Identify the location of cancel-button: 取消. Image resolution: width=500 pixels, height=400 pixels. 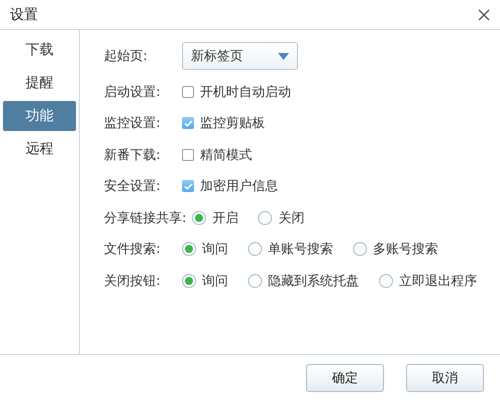
(445, 378).